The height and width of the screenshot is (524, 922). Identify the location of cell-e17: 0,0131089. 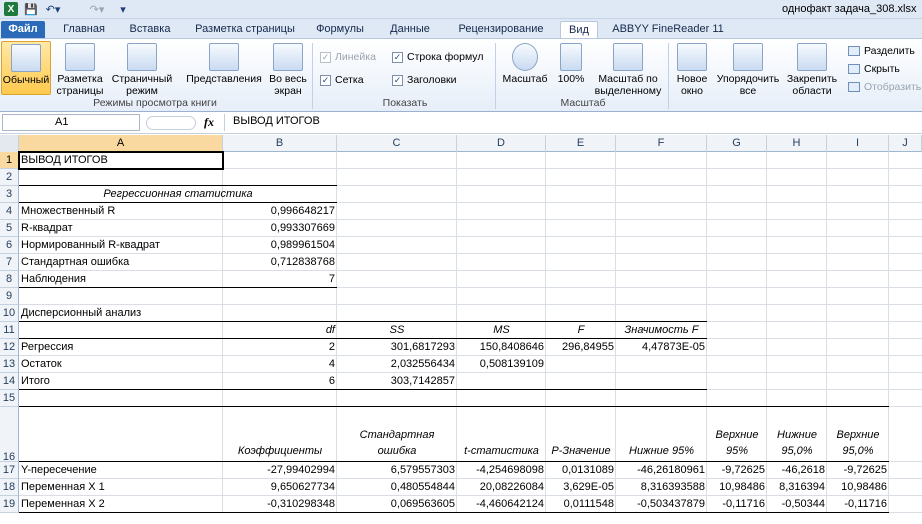
(581, 470).